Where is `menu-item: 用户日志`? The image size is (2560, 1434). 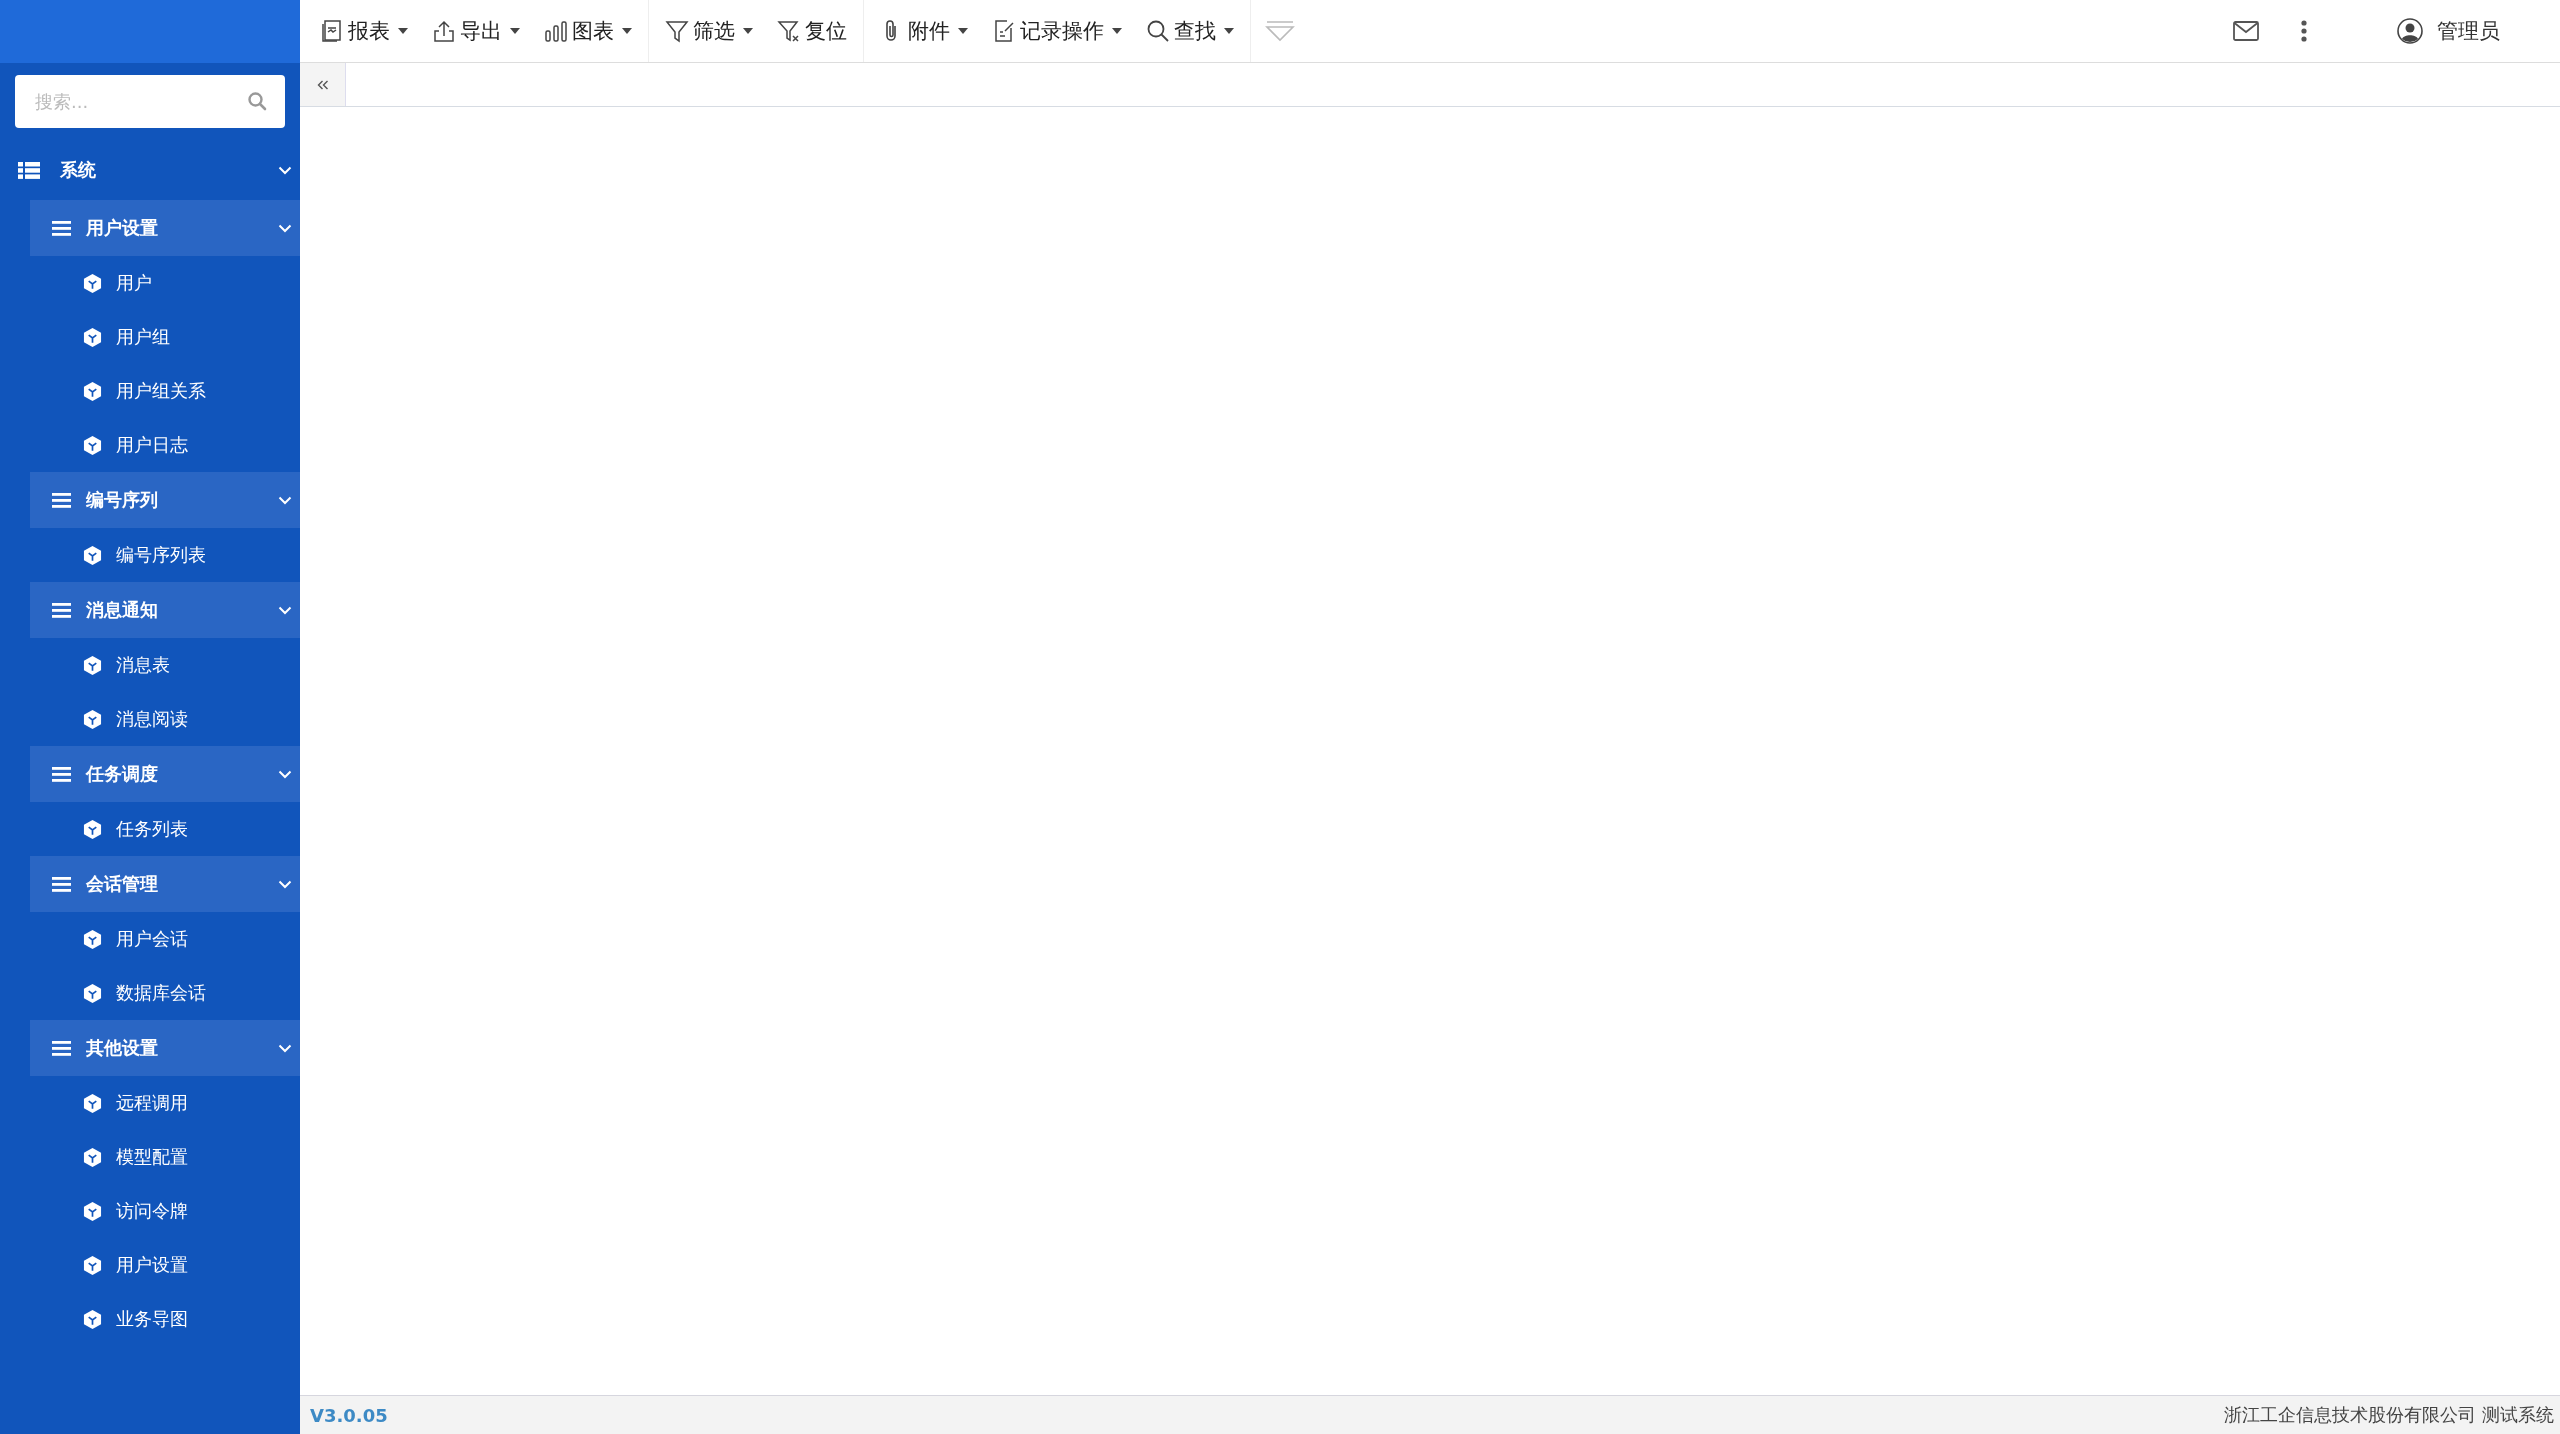
menu-item: 用户日志 is located at coordinates (150, 445).